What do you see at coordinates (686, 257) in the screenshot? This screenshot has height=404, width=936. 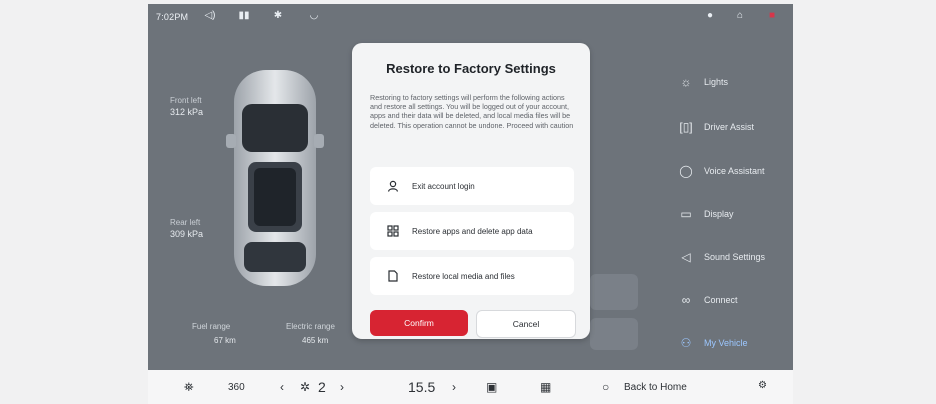 I see `speaker-icon: ◁` at bounding box center [686, 257].